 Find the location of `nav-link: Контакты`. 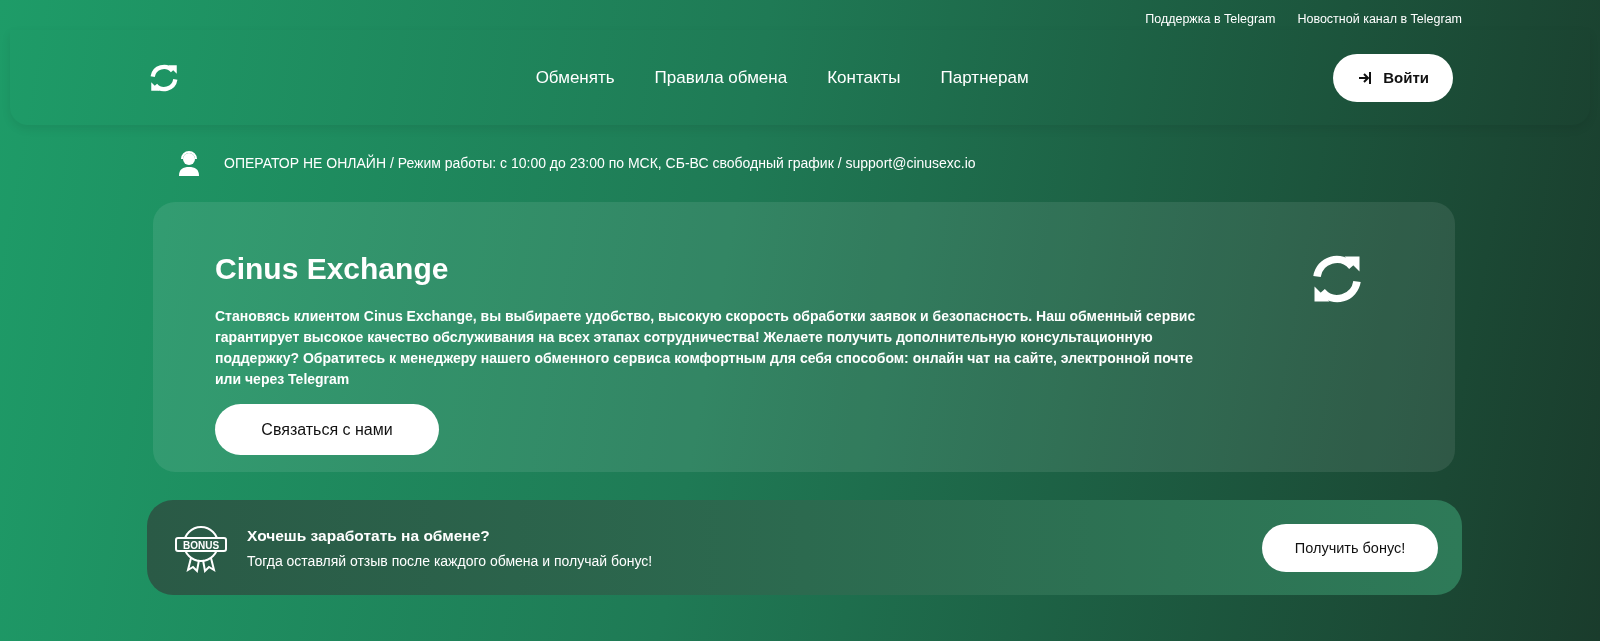

nav-link: Контакты is located at coordinates (864, 77).